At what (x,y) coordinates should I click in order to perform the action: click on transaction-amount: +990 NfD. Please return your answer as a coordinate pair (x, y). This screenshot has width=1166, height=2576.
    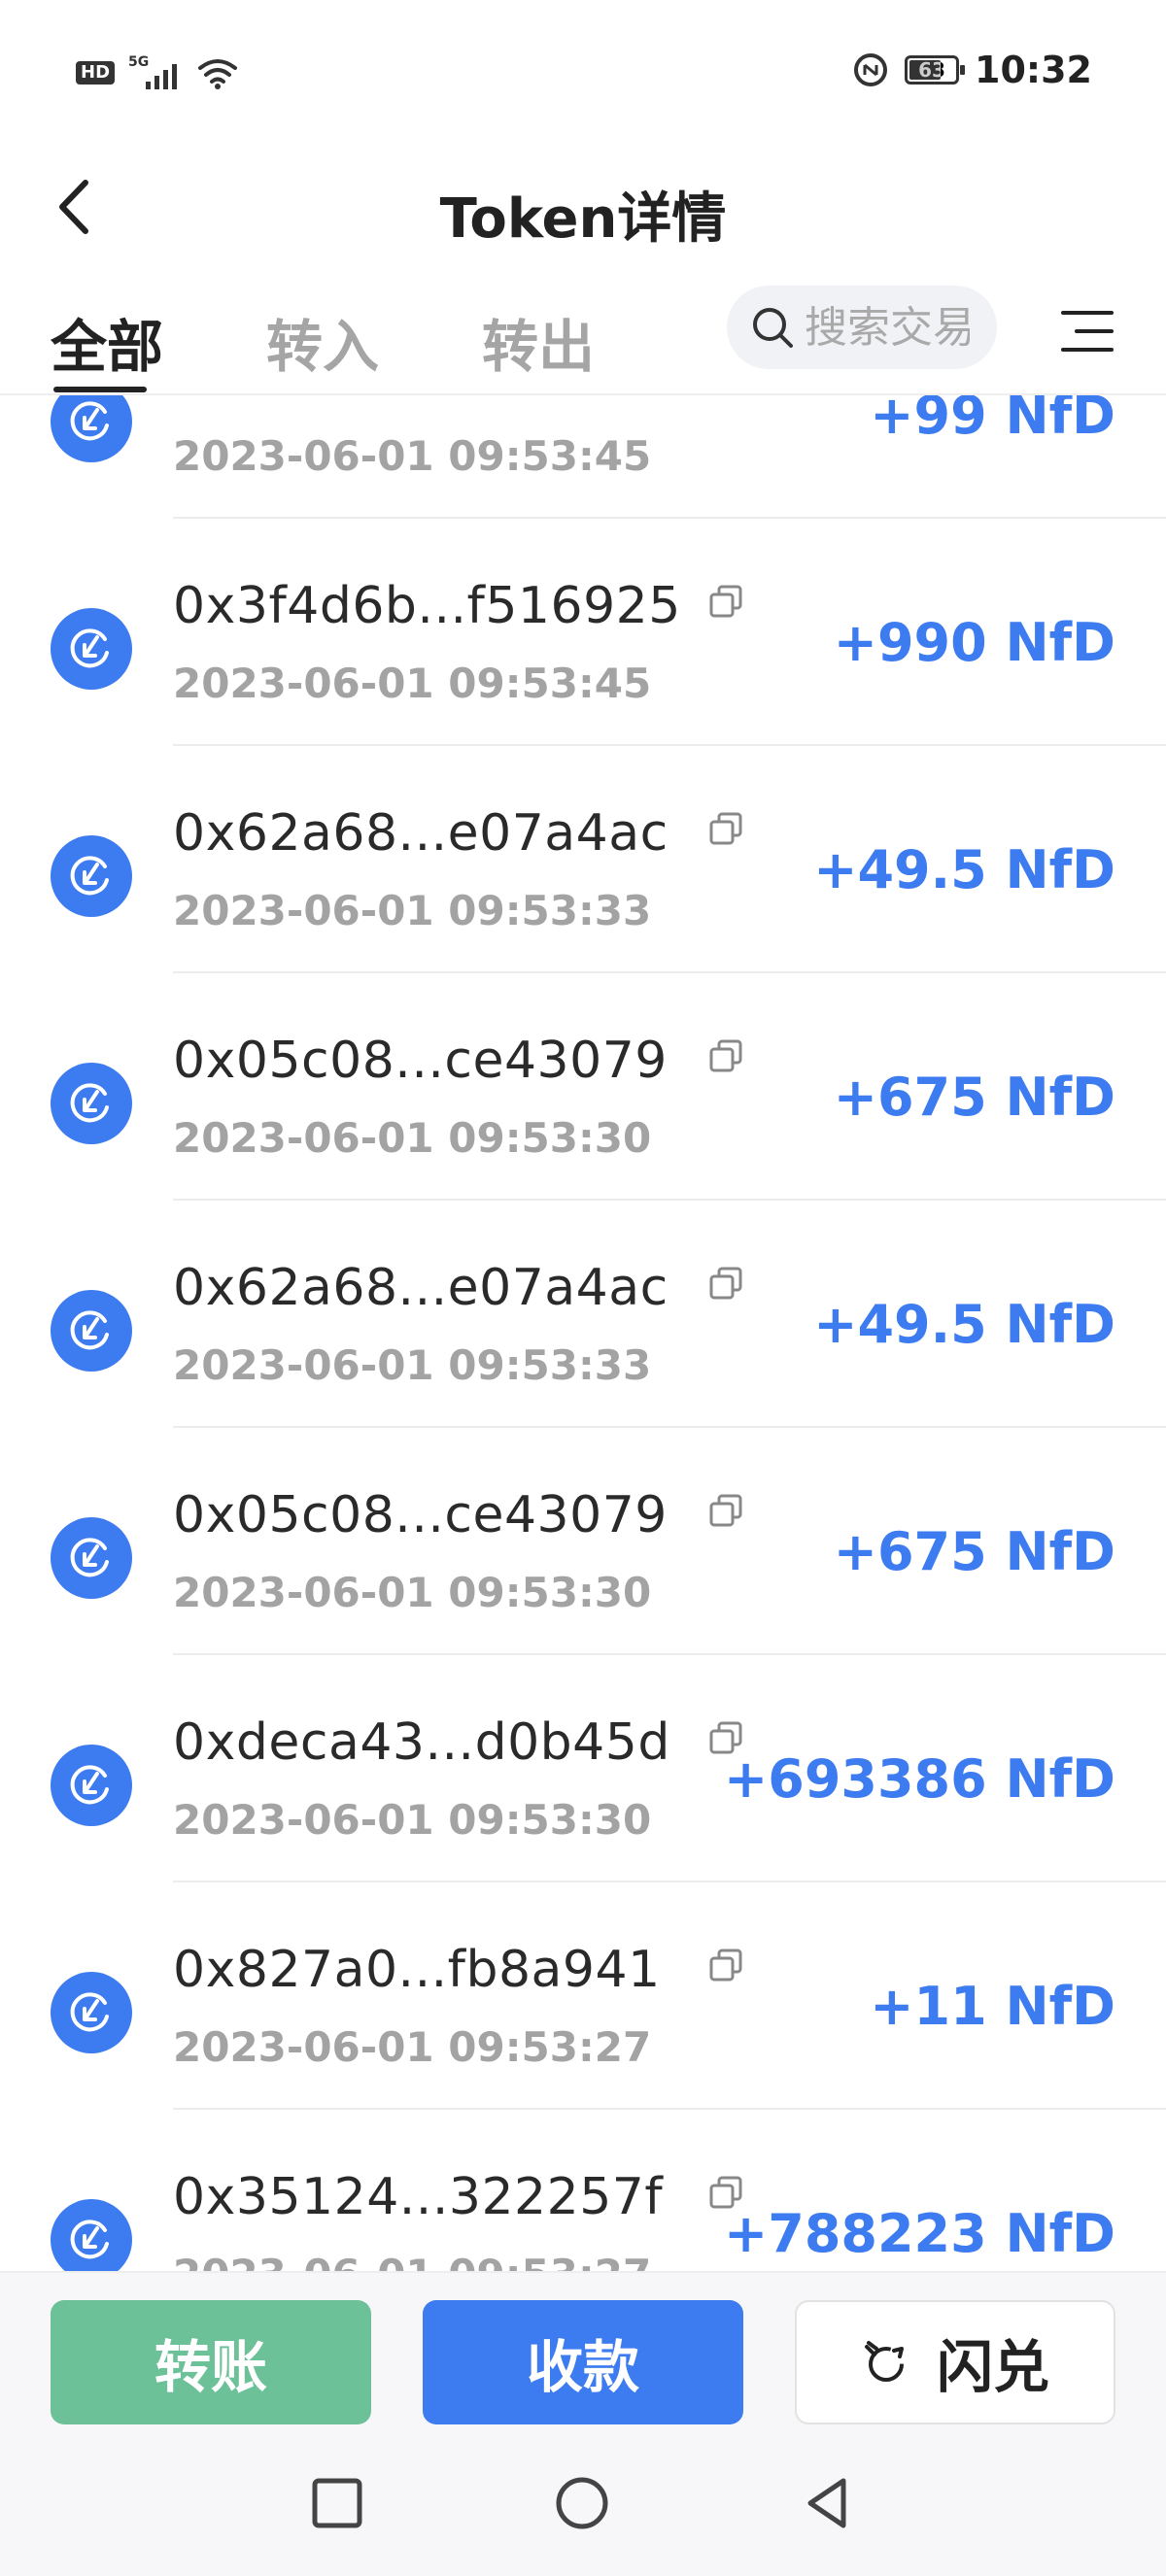
    Looking at the image, I should click on (974, 642).